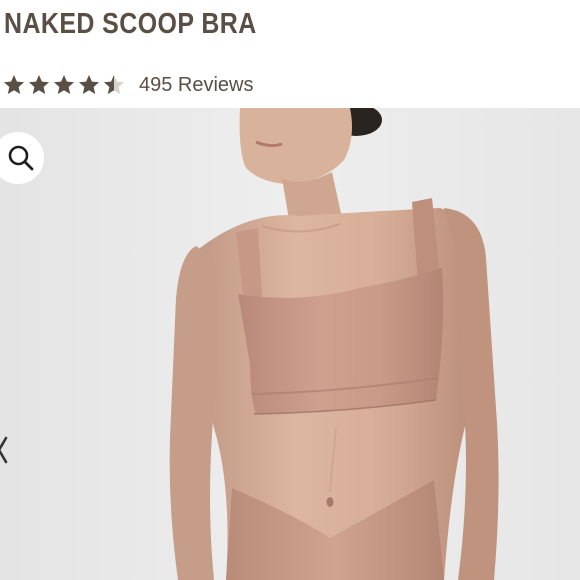 The image size is (580, 580). Describe the element at coordinates (196, 85) in the screenshot. I see `reviews-count-link: 495 Reviews` at that location.